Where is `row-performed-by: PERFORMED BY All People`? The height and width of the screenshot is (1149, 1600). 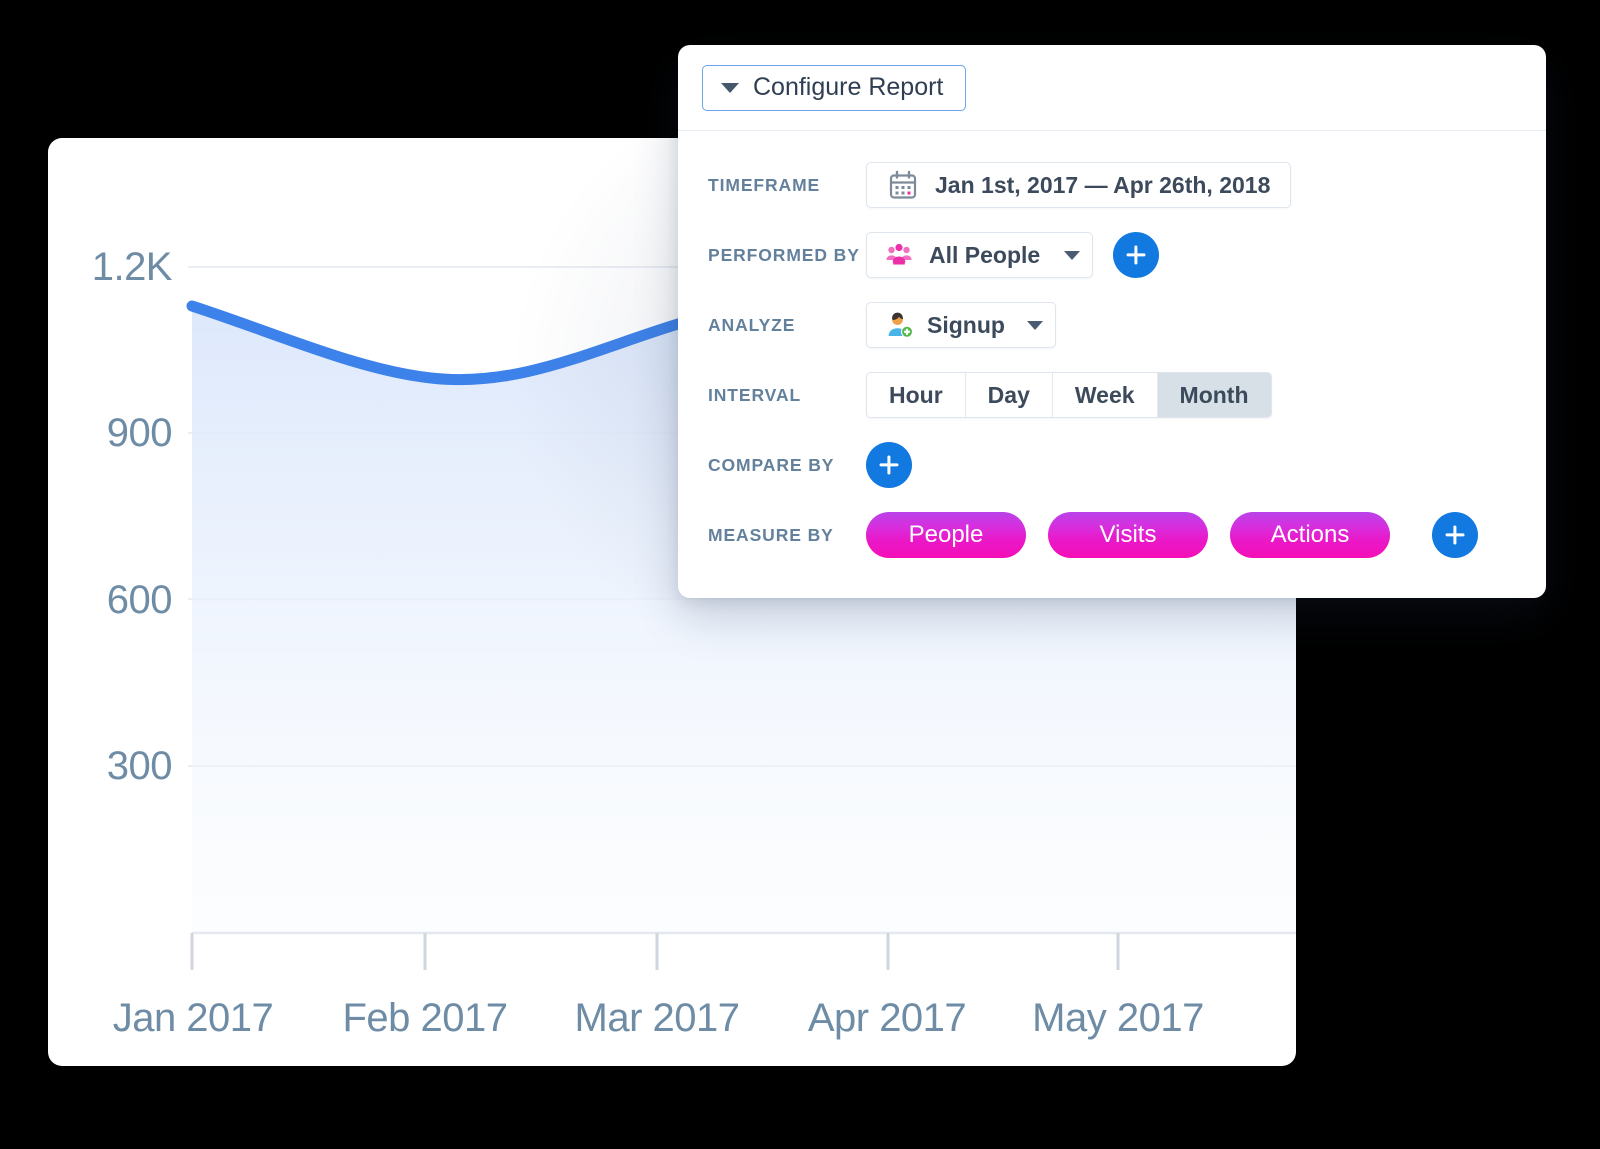 row-performed-by: PERFORMED BY All People is located at coordinates (1127, 255).